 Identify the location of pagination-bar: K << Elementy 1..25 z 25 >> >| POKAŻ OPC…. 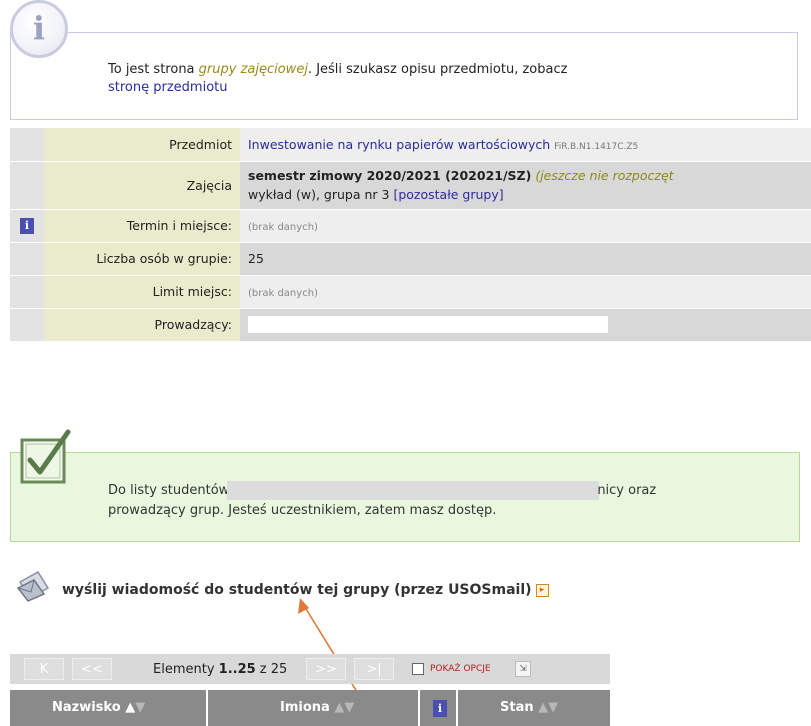
(310, 669).